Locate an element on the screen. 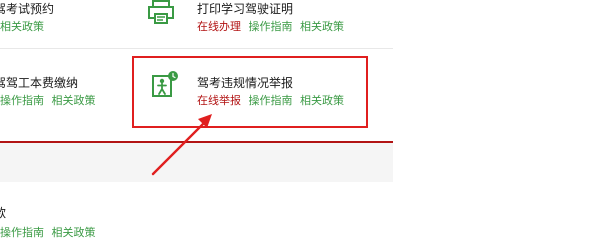 This screenshot has height=241, width=600. link-online-handle: 在线办理 is located at coordinates (219, 26).